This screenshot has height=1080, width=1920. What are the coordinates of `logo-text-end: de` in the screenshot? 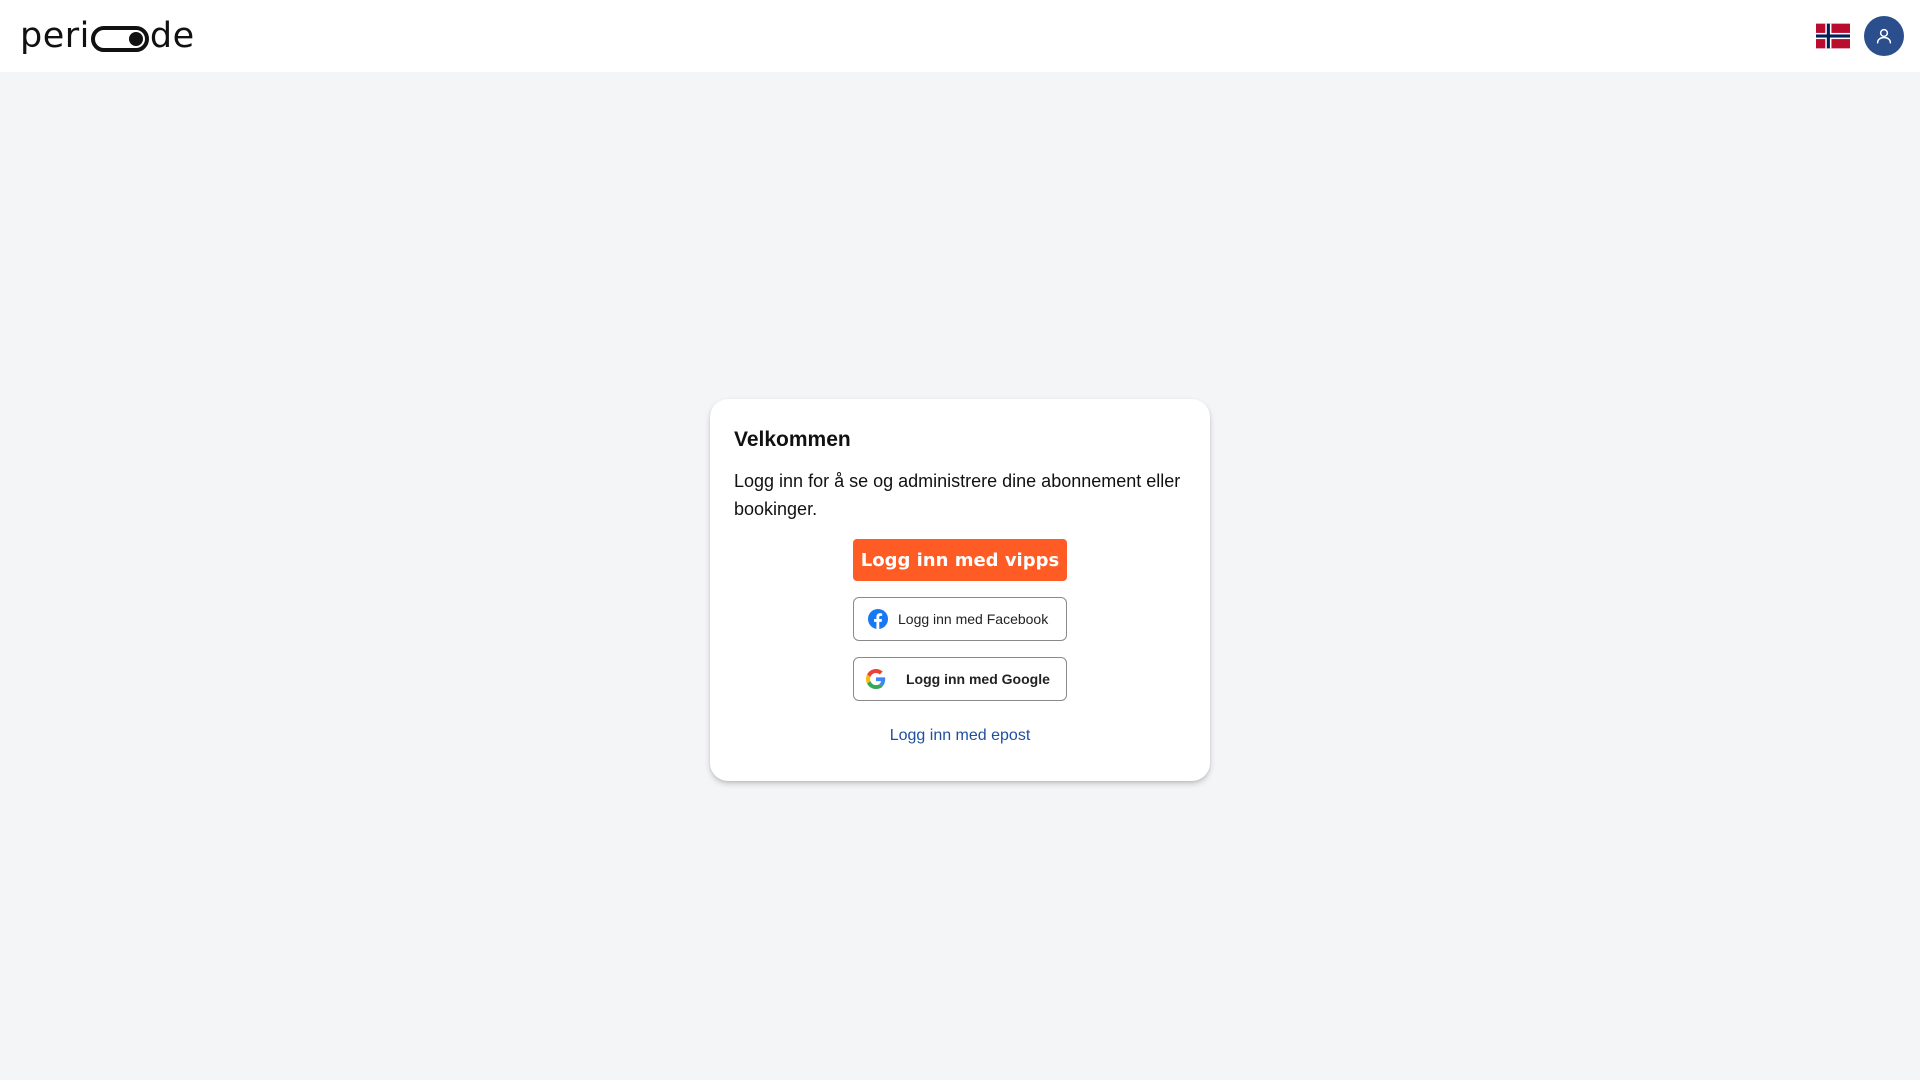 It's located at (172, 35).